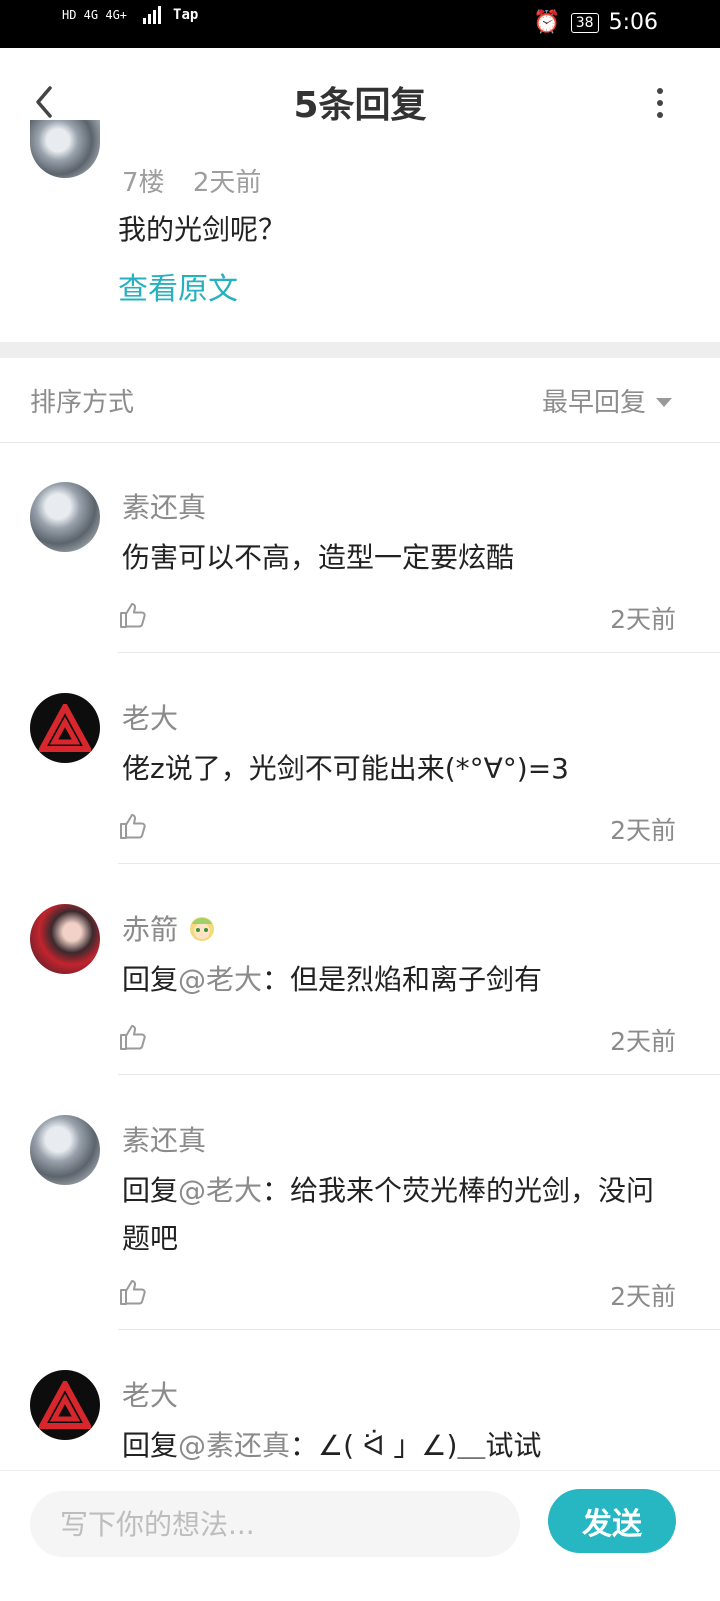 The width and height of the screenshot is (720, 1601). I want to click on reply-item: 老大 佬z说了，光剑不可能出来(*°∀°)=3 2天前, so click(360, 759).